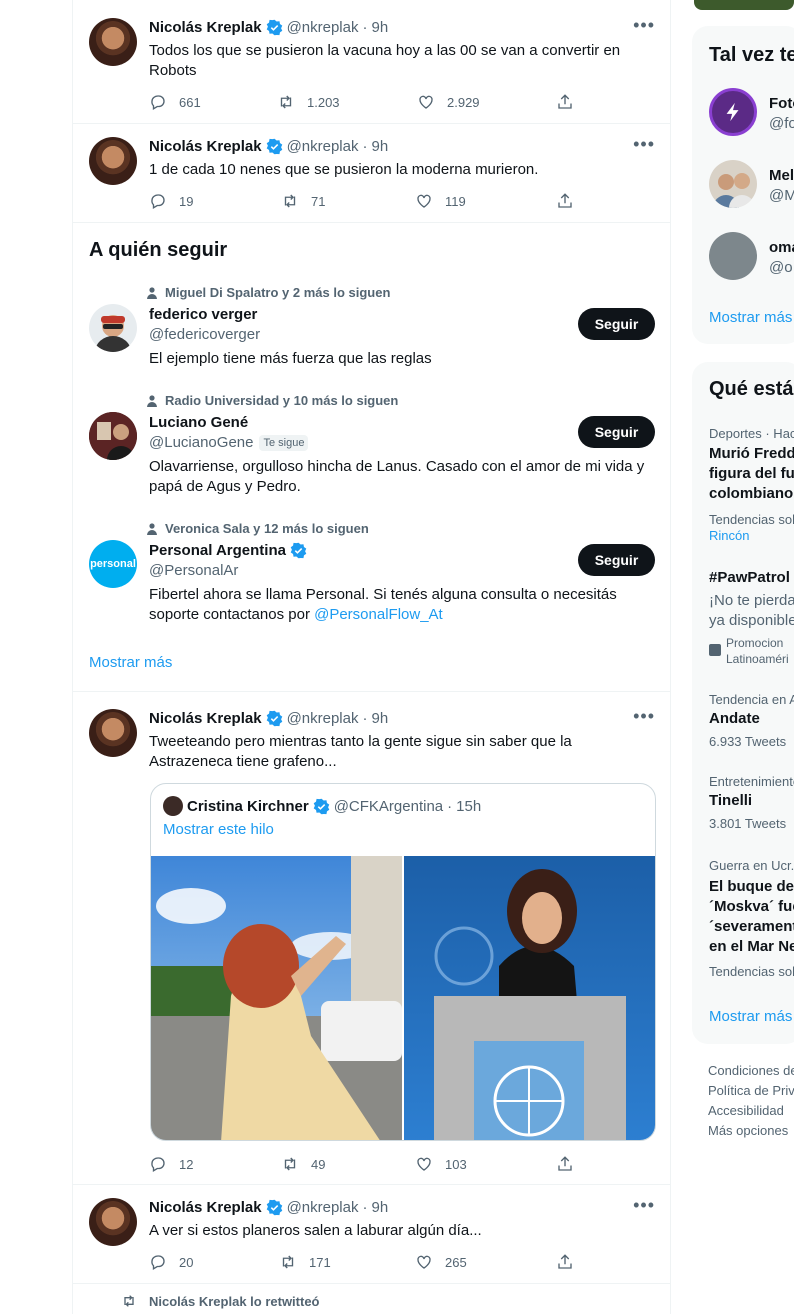  What do you see at coordinates (751, 1090) in the screenshot?
I see `footer-link: Política de Priv` at bounding box center [751, 1090].